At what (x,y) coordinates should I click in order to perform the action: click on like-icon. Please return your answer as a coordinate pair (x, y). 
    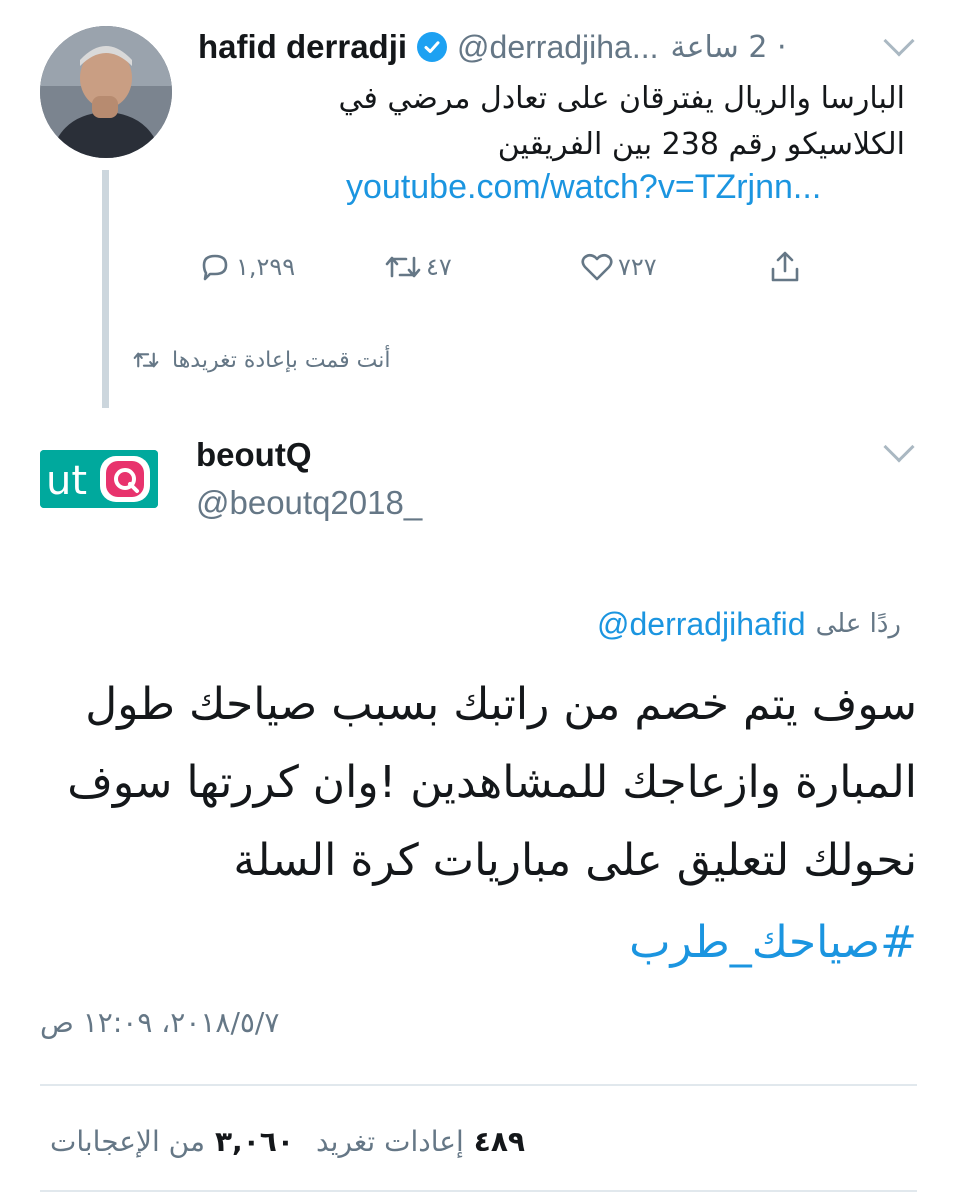
    Looking at the image, I should click on (597, 267).